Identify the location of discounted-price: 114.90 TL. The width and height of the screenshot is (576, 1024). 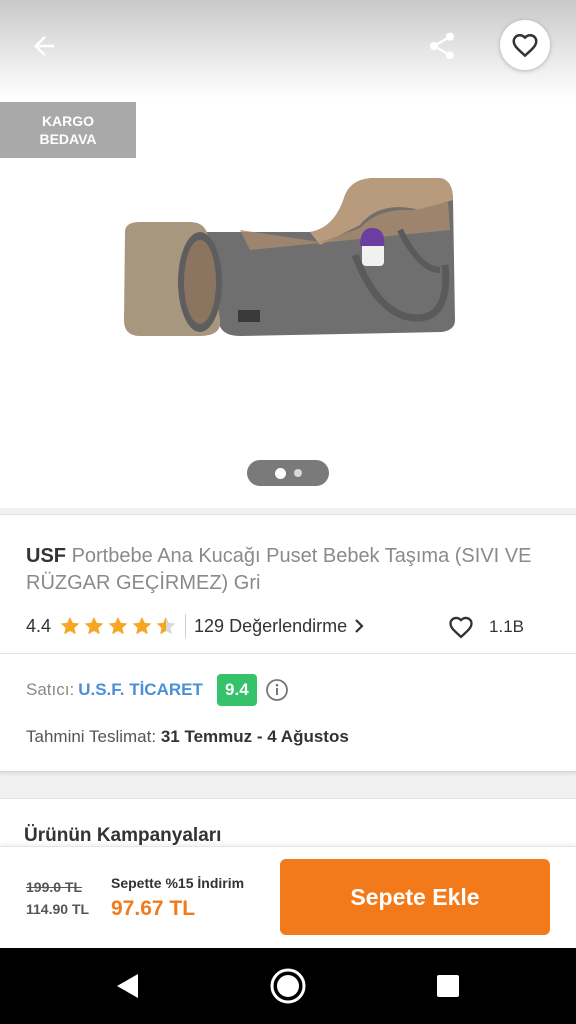
(58, 909).